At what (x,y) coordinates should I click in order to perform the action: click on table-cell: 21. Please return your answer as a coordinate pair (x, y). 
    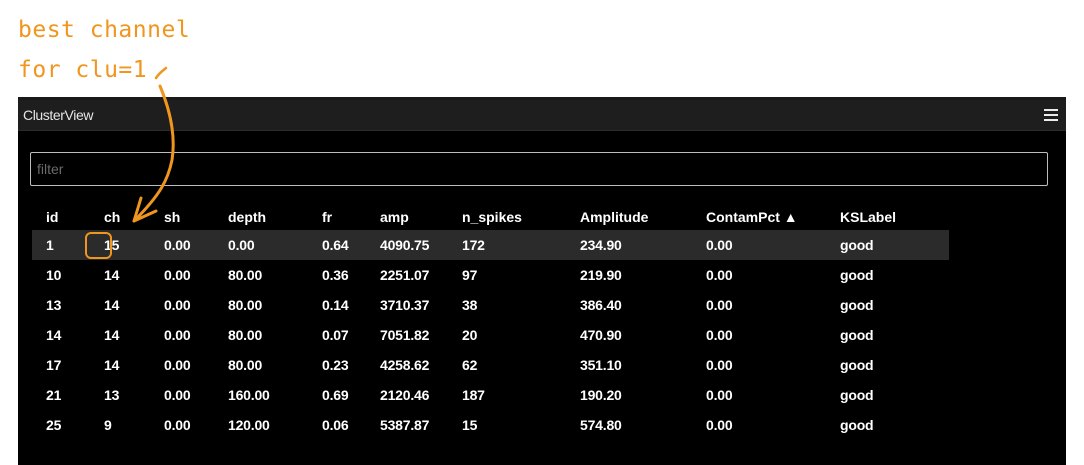
    Looking at the image, I should click on (54, 395).